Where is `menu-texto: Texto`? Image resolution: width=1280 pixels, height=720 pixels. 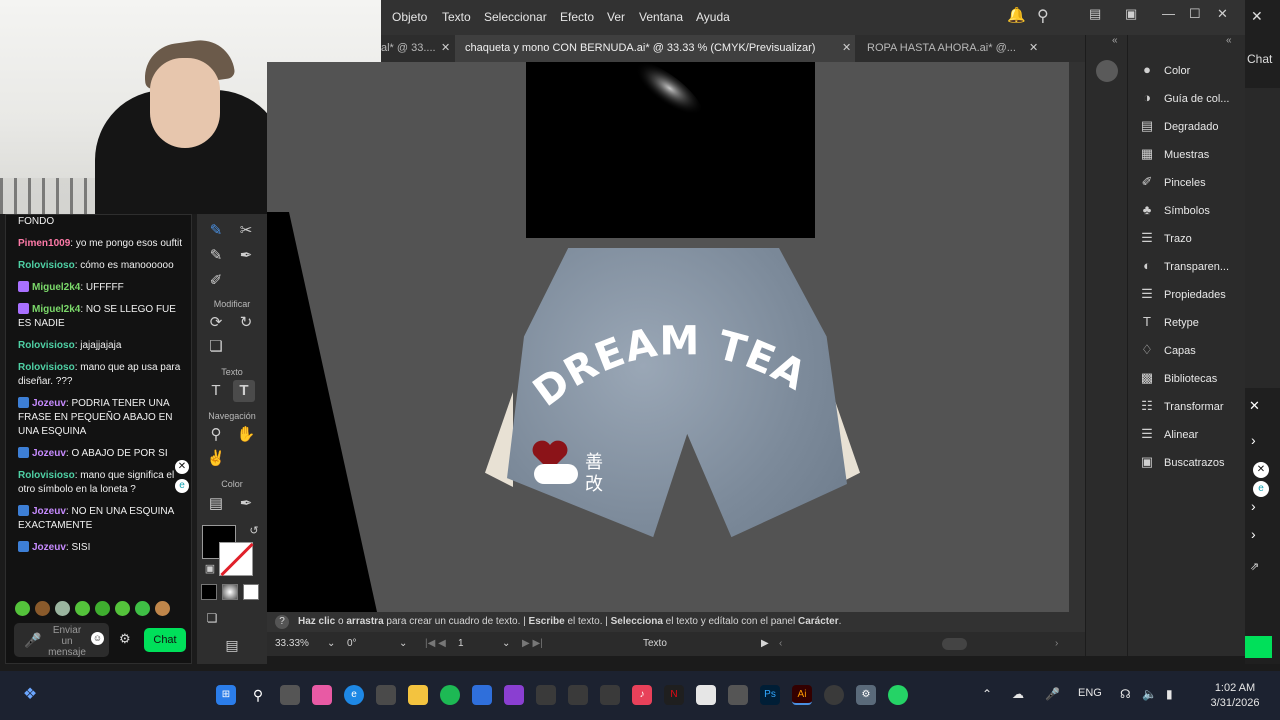
menu-texto: Texto is located at coordinates (456, 17).